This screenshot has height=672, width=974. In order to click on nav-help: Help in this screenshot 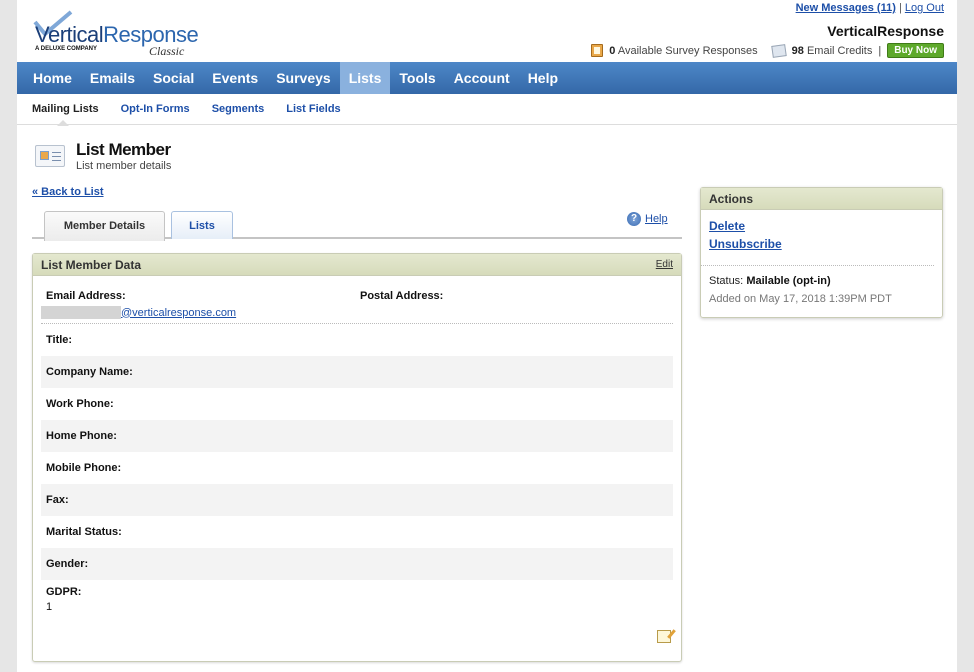, I will do `click(543, 78)`.